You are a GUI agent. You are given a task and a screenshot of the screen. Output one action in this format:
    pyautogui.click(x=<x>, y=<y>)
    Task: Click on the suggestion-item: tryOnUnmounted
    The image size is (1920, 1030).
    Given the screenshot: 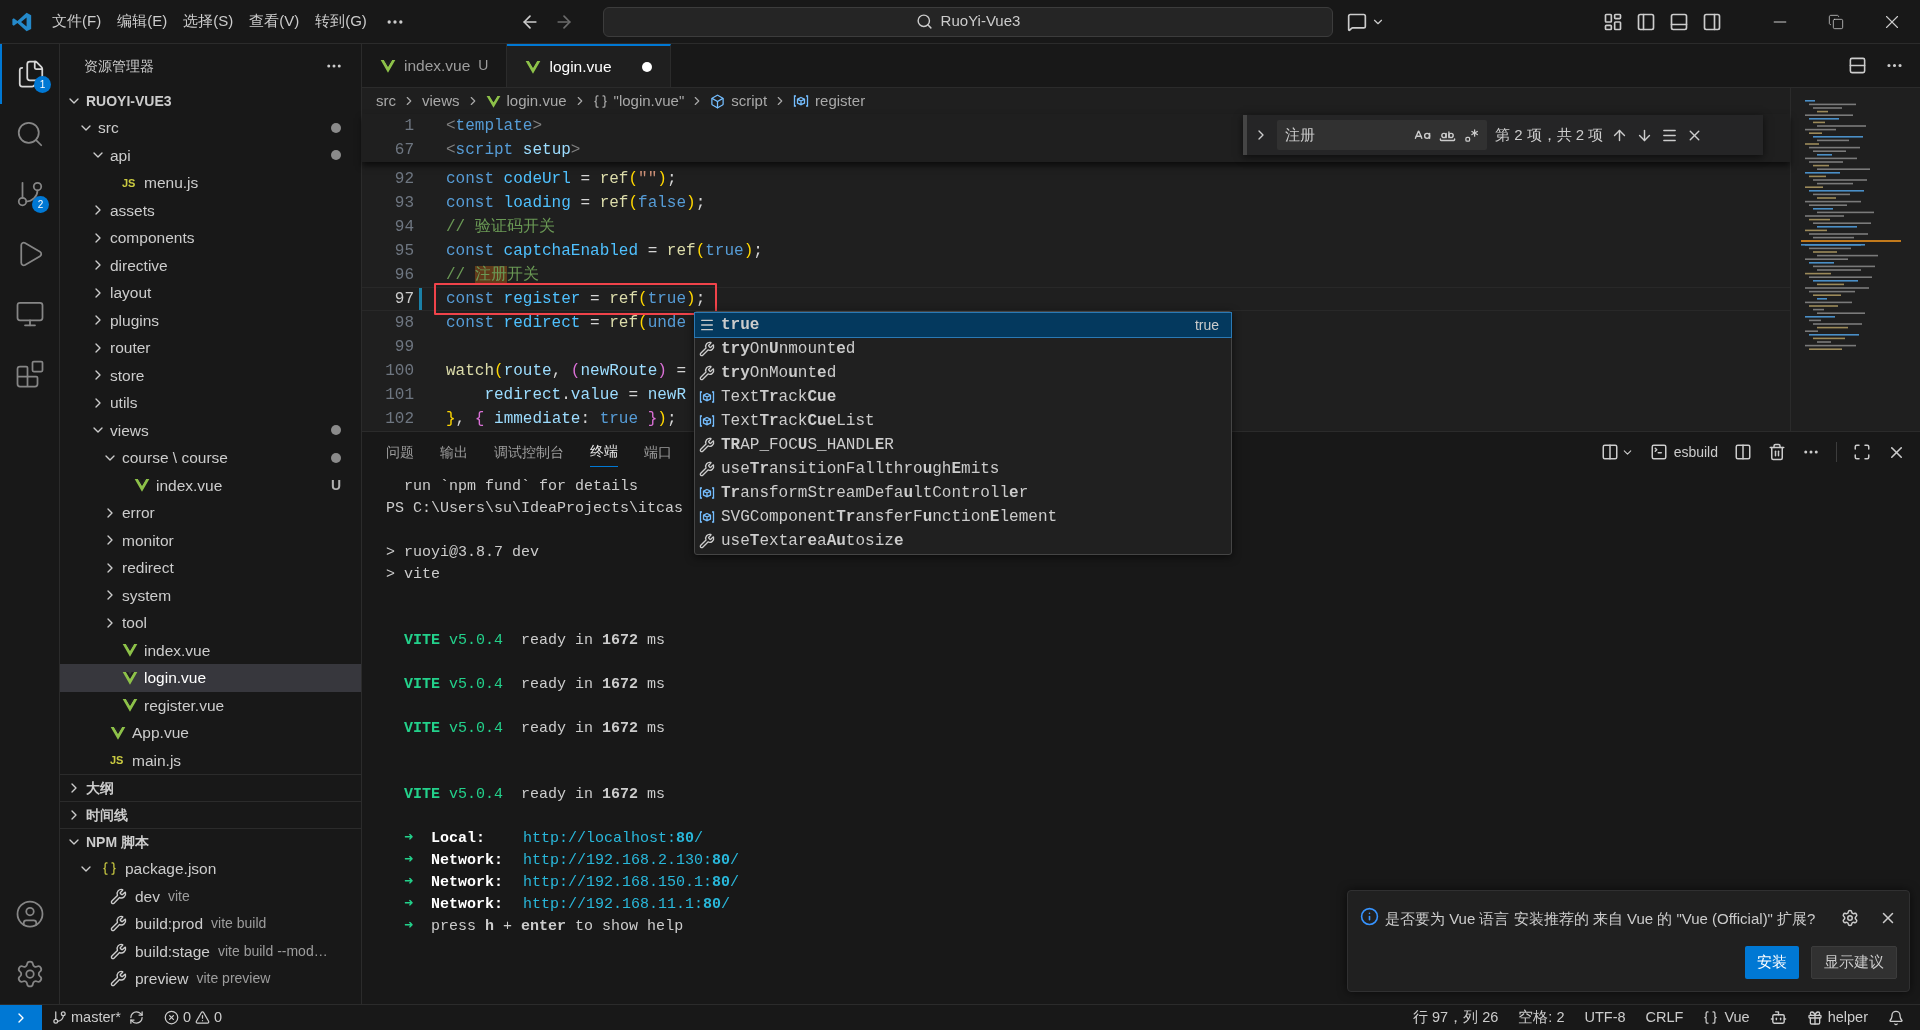 What is the action you would take?
    pyautogui.click(x=963, y=349)
    